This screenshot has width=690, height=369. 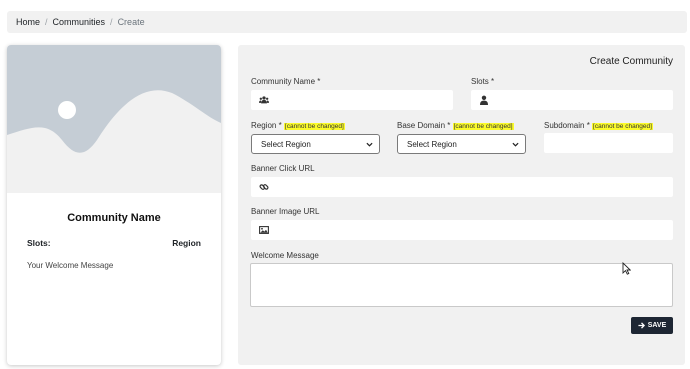 I want to click on base-domain-select-value: Select Region, so click(x=432, y=144).